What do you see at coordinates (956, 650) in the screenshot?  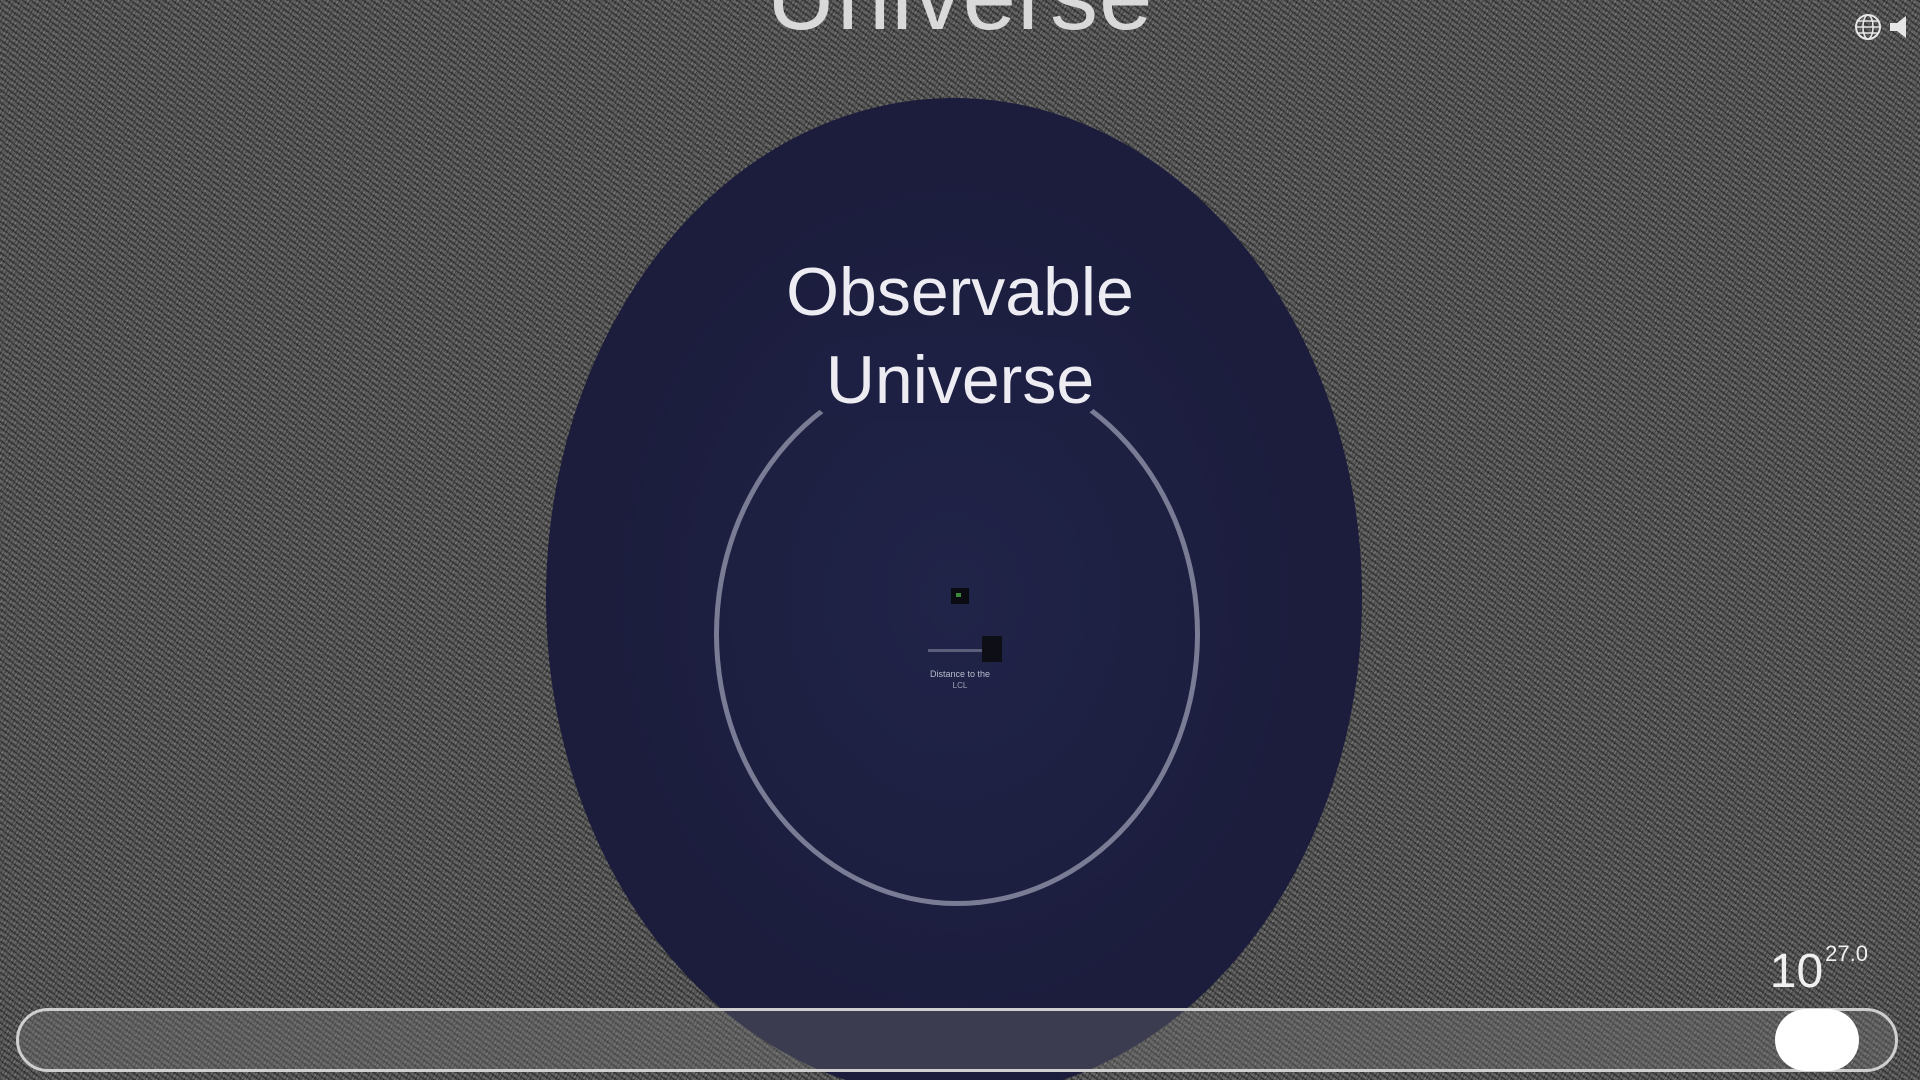 I see `distance-marker-line` at bounding box center [956, 650].